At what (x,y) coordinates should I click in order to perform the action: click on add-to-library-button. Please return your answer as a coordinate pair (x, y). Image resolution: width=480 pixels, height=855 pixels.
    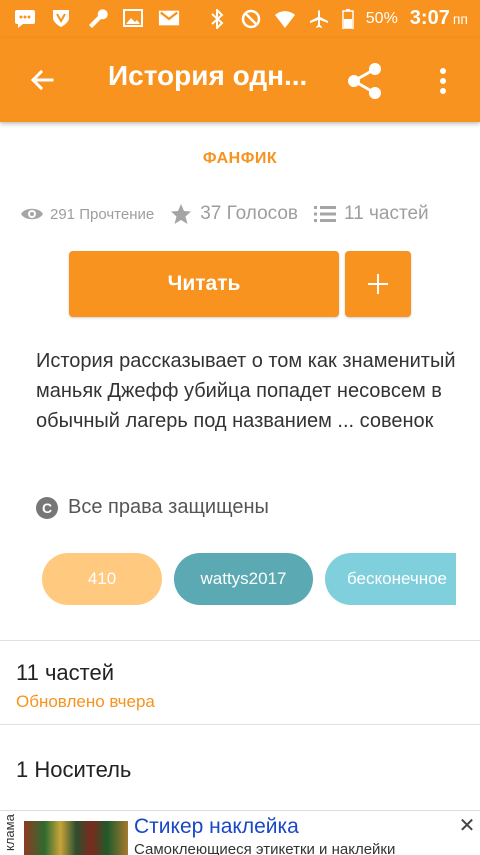
    Looking at the image, I should click on (378, 284).